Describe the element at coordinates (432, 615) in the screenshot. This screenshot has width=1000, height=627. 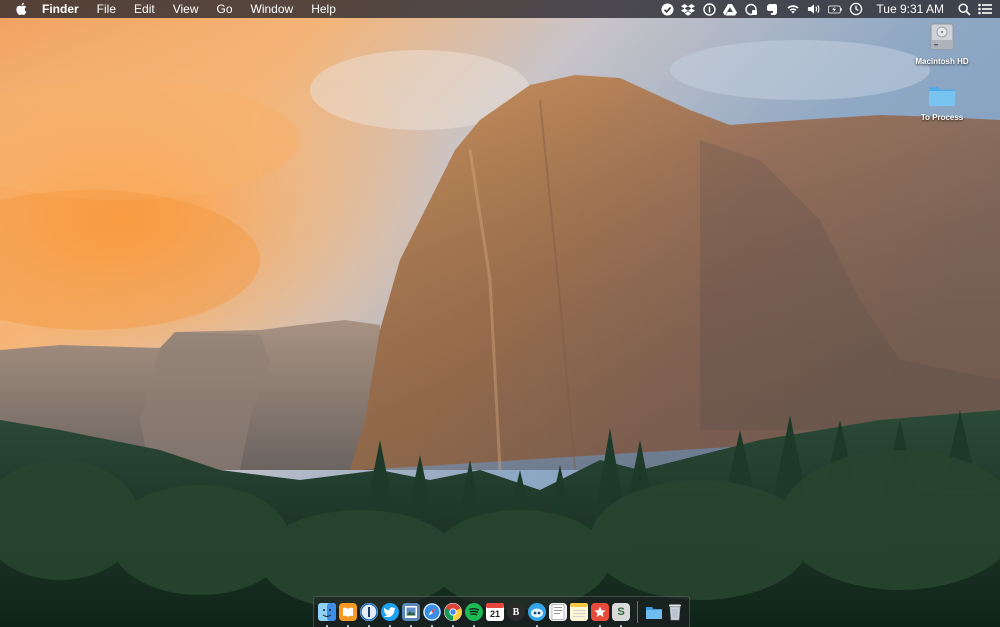
I see `safari-icon` at that location.